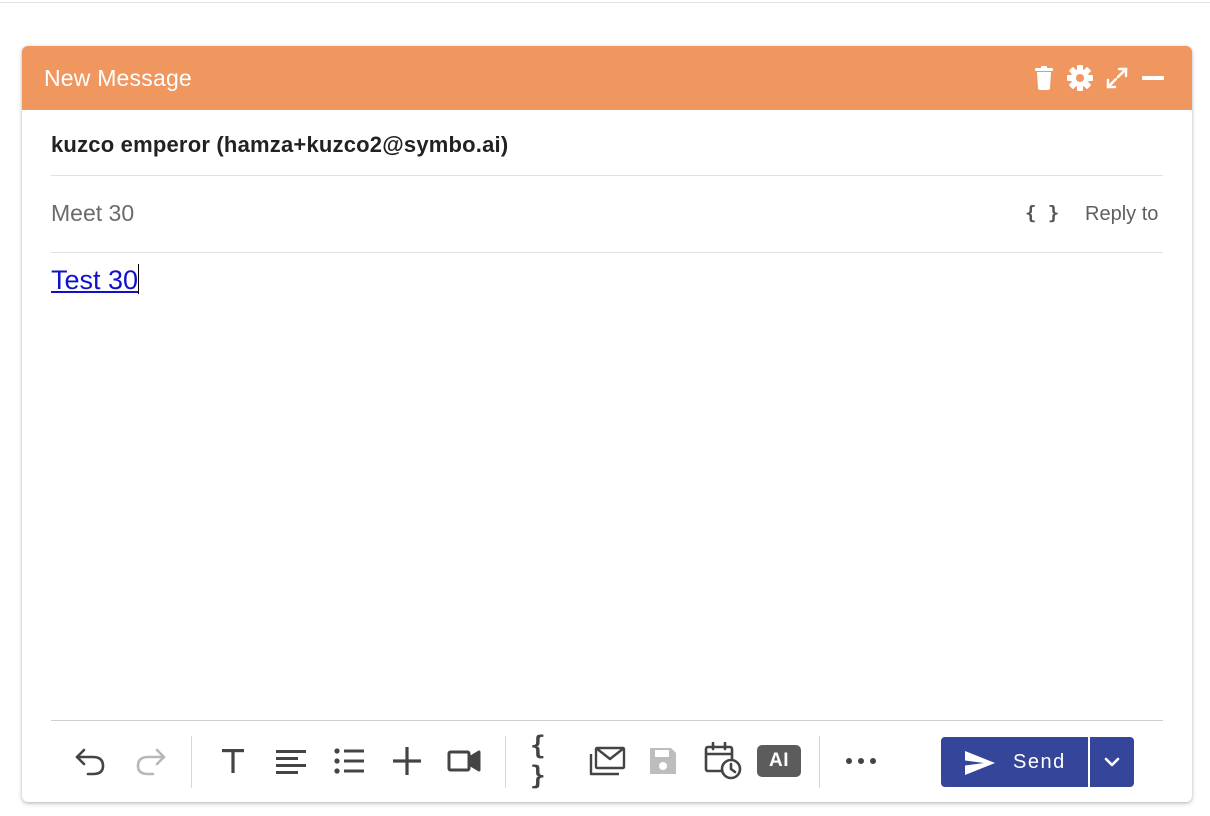 This screenshot has width=1210, height=816. What do you see at coordinates (94, 280) in the screenshot?
I see `body-link-text: Test 30` at bounding box center [94, 280].